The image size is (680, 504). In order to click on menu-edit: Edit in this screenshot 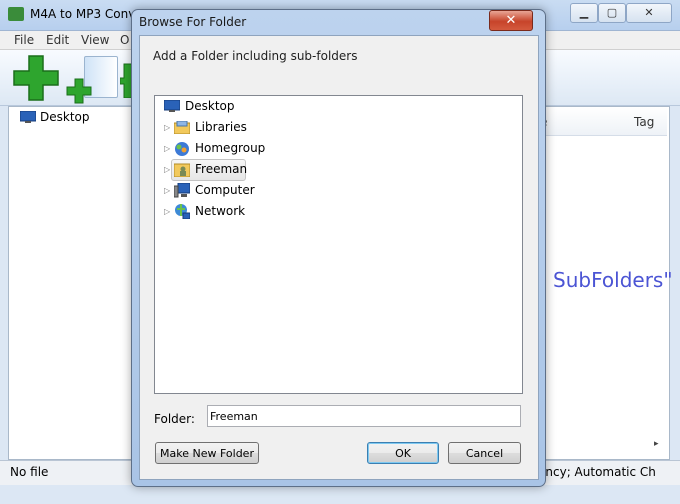, I will do `click(57, 40)`.